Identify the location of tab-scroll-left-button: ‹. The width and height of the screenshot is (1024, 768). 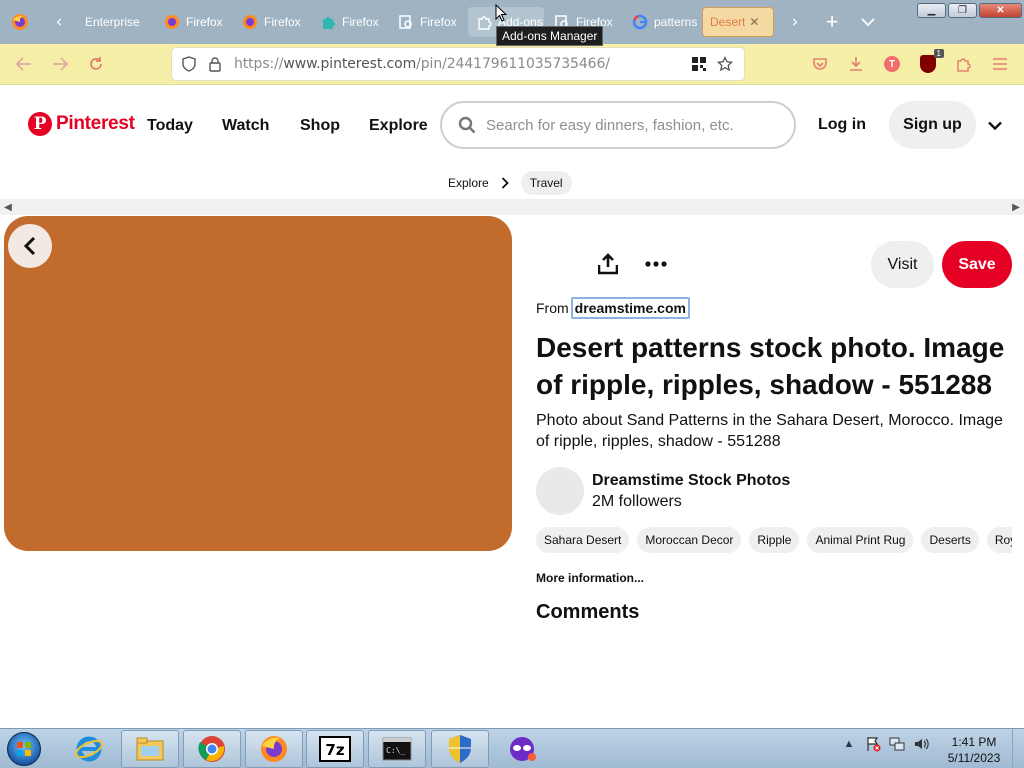
(59, 22).